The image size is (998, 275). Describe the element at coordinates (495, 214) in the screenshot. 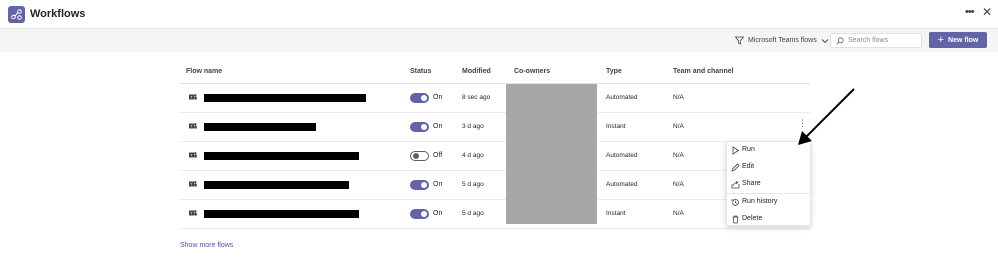

I see `table-row: T On 5 d ago Instant N/A` at that location.